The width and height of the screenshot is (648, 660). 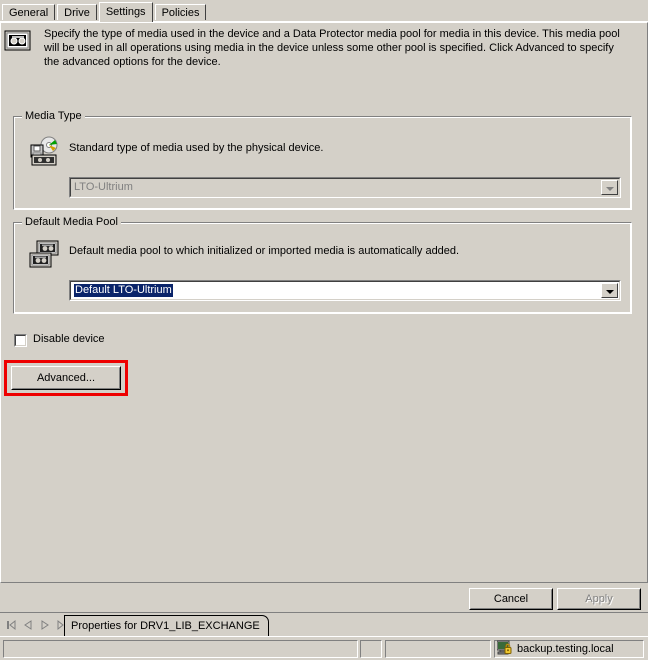 What do you see at coordinates (504, 649) in the screenshot?
I see `secure-computer-icon` at bounding box center [504, 649].